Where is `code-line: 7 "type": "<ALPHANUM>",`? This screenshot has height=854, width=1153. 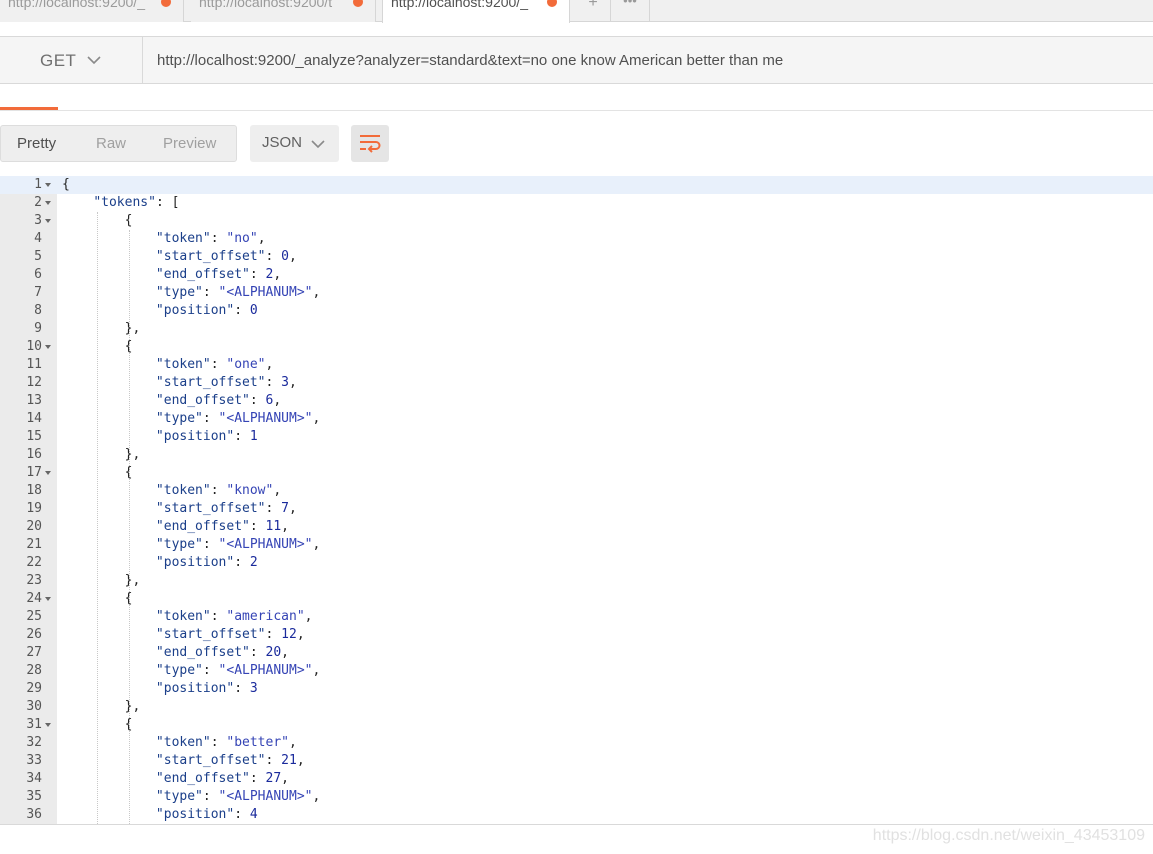 code-line: 7 "type": "<ALPHANUM>", is located at coordinates (576, 293).